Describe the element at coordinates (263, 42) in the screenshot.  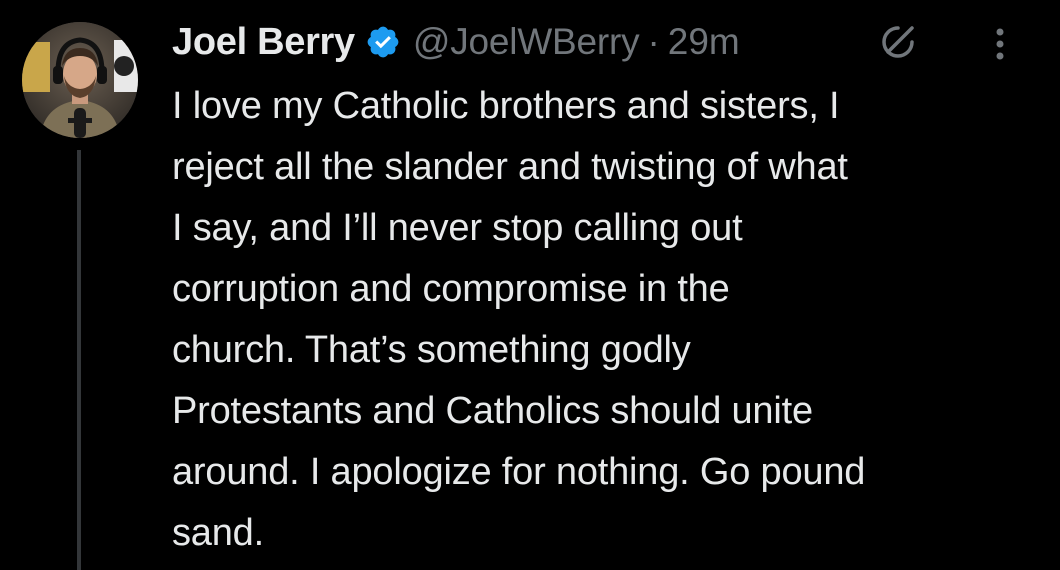
I see `display-name: Joel Berry` at that location.